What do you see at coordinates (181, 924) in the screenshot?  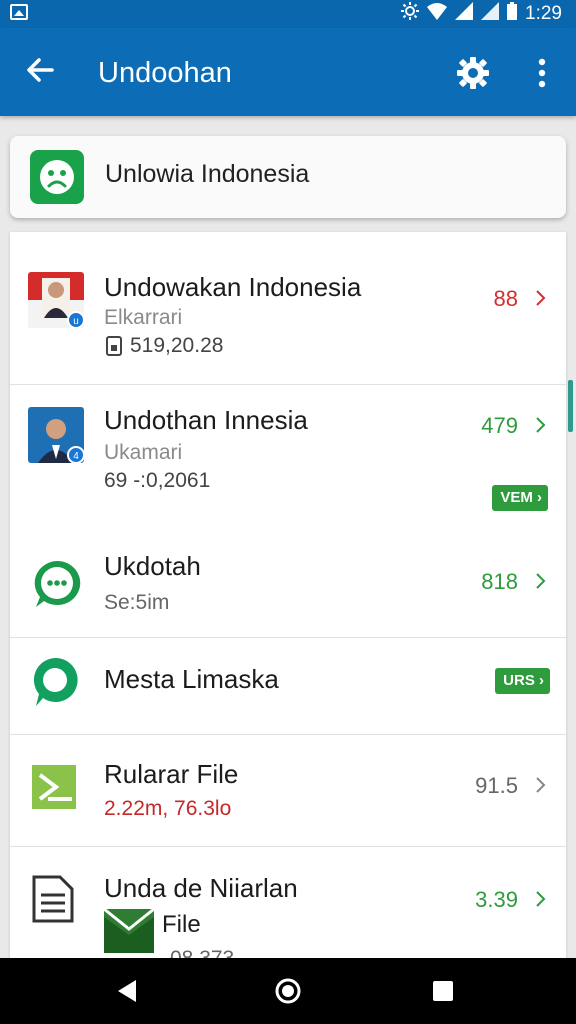 I see `item-subtitle: File` at bounding box center [181, 924].